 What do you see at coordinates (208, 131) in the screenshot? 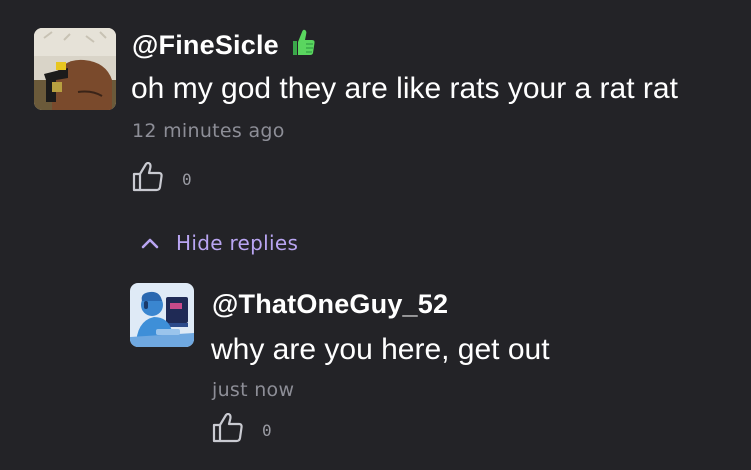
I see `timestamp: 12 minutes ago` at bounding box center [208, 131].